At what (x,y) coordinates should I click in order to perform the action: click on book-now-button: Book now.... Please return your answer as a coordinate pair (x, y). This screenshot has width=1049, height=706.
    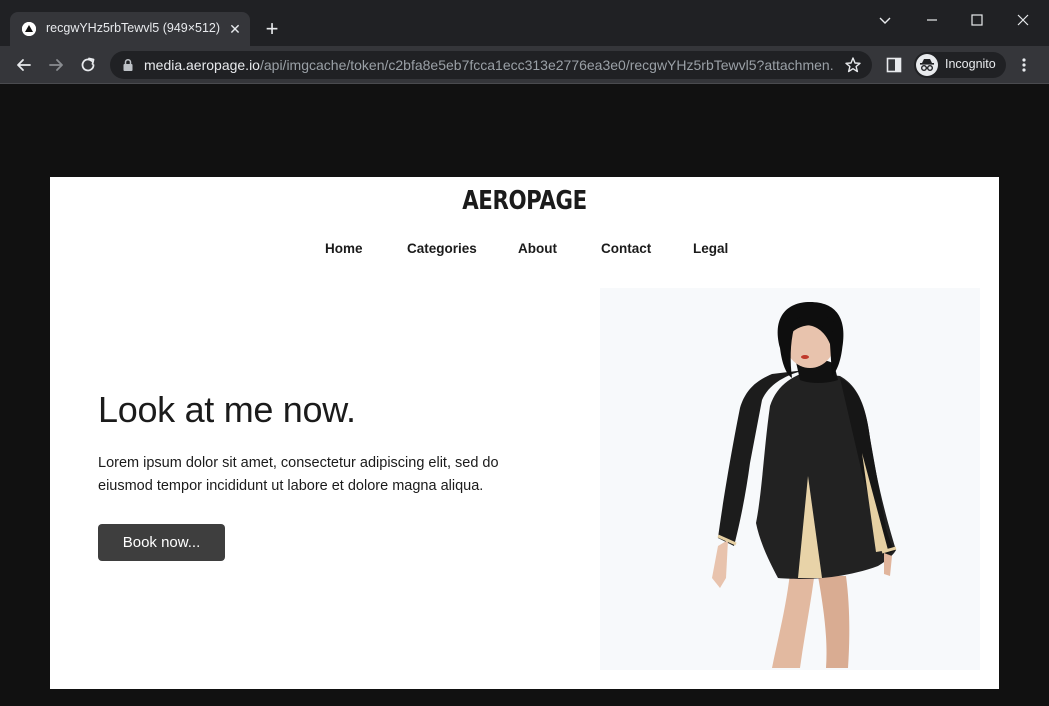
    Looking at the image, I should click on (161, 542).